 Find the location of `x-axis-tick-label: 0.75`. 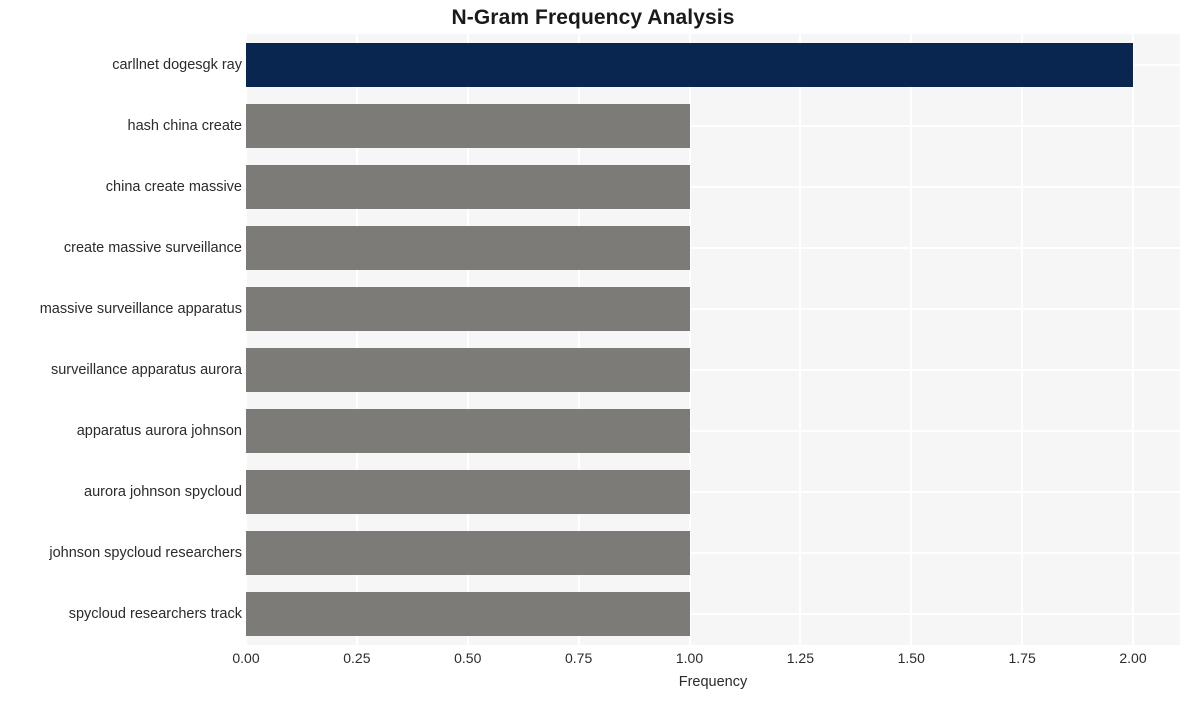

x-axis-tick-label: 0.75 is located at coordinates (579, 658).